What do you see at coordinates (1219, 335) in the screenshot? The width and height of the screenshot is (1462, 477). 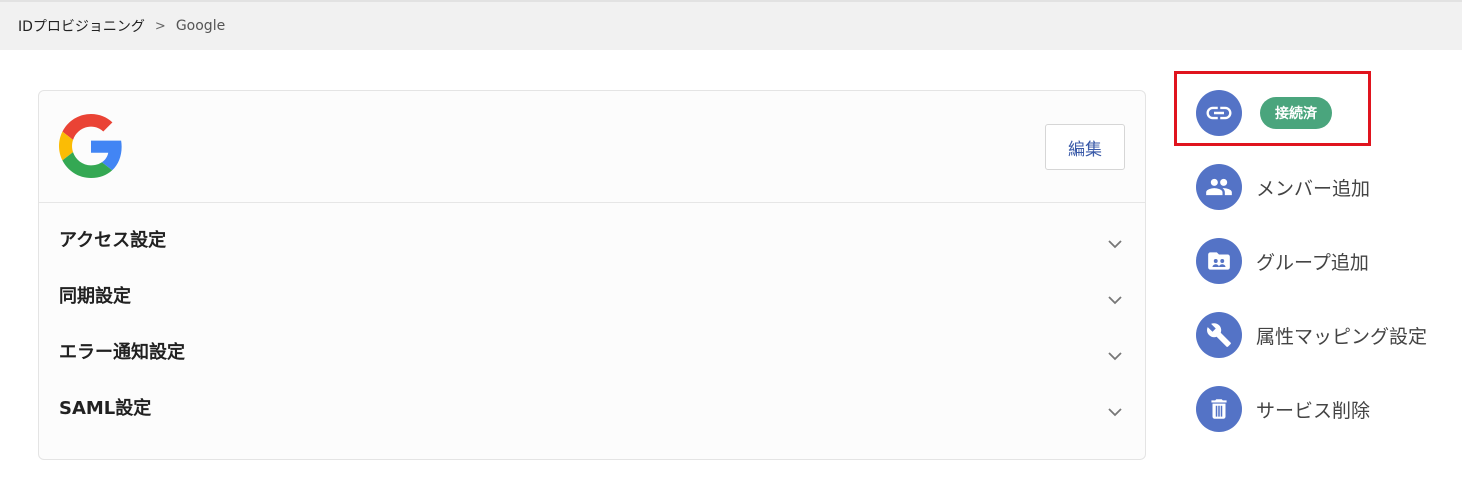 I see `wrench-icon` at bounding box center [1219, 335].